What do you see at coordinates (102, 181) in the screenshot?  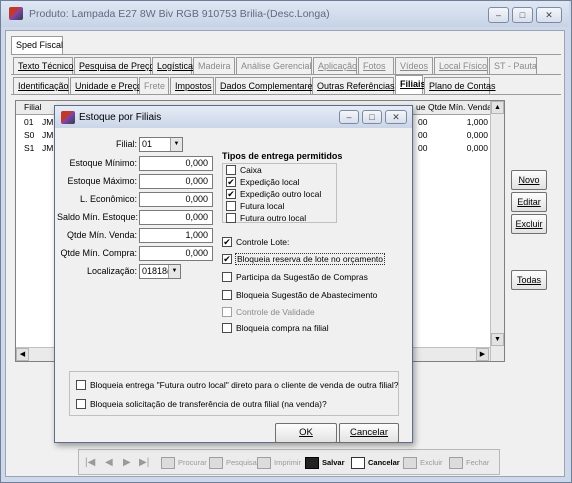 I see `estoque-maximo-label: Estoque Máximo:` at bounding box center [102, 181].